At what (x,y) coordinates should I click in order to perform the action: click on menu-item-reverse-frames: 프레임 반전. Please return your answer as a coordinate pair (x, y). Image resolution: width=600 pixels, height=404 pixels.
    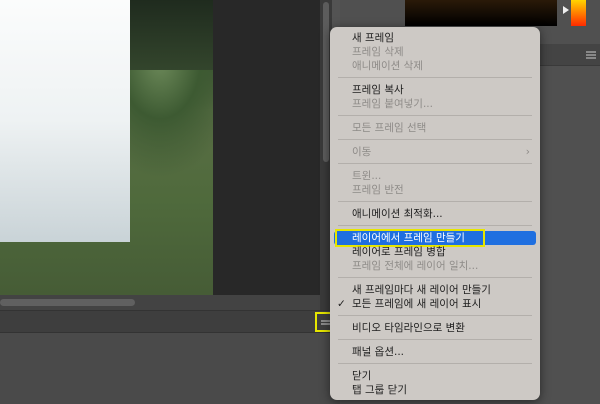
    Looking at the image, I should click on (435, 190).